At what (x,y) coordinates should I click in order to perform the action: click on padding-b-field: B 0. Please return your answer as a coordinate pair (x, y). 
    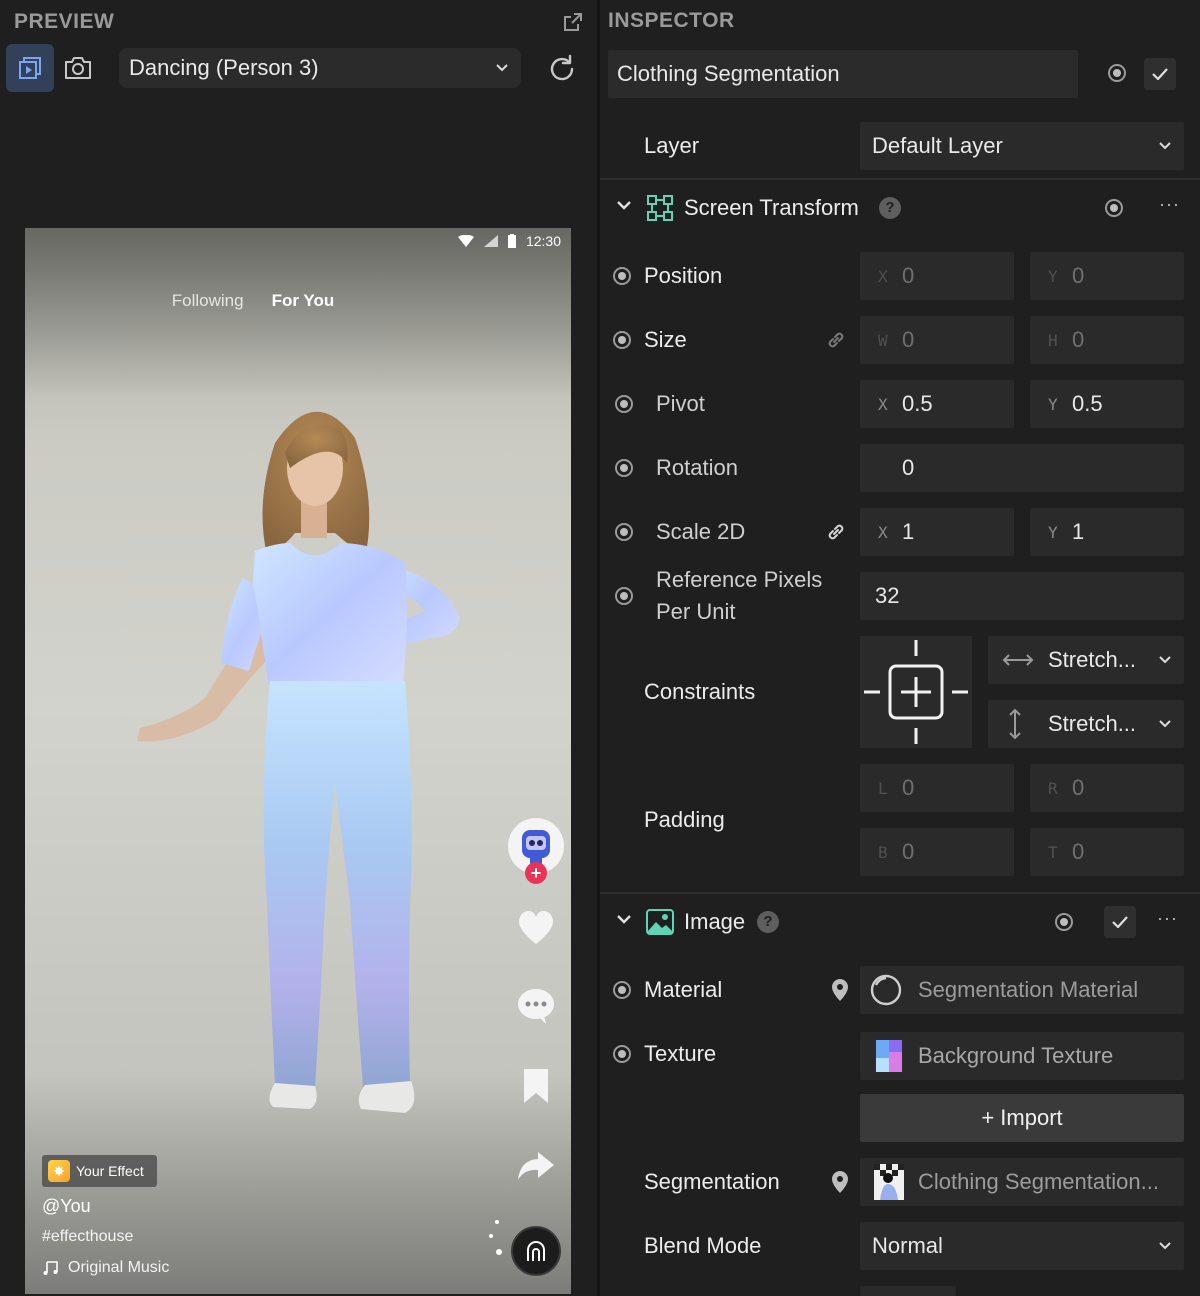
    Looking at the image, I should click on (937, 852).